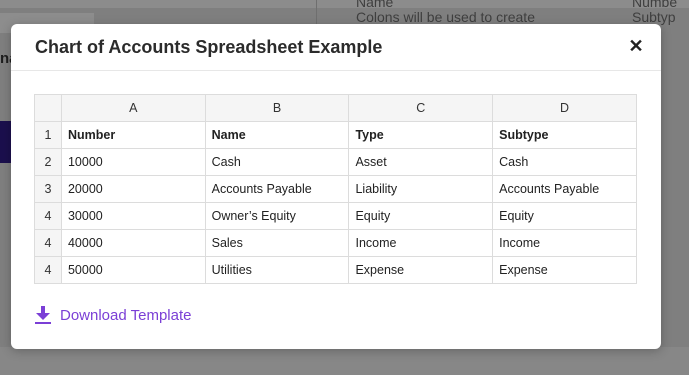  I want to click on background-bottom-area, so click(344, 361).